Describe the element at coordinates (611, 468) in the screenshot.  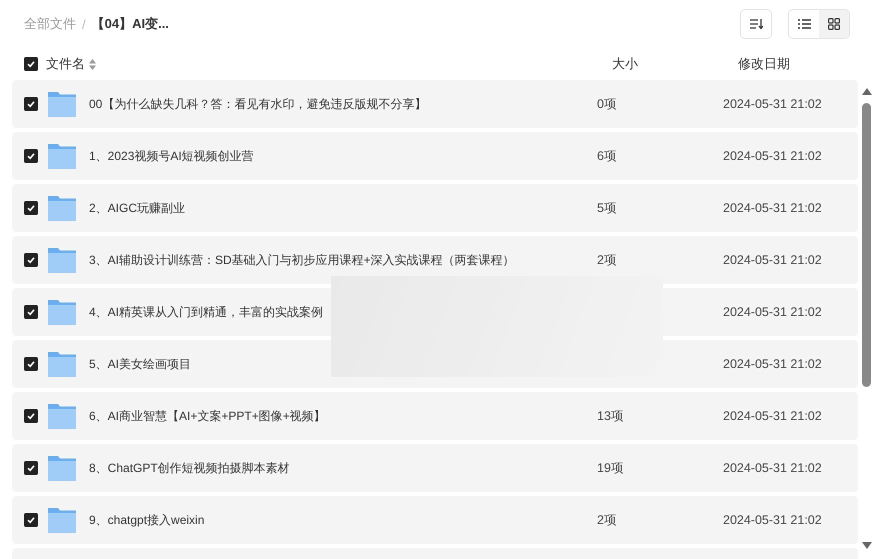
I see `item-count: 19项` at that location.